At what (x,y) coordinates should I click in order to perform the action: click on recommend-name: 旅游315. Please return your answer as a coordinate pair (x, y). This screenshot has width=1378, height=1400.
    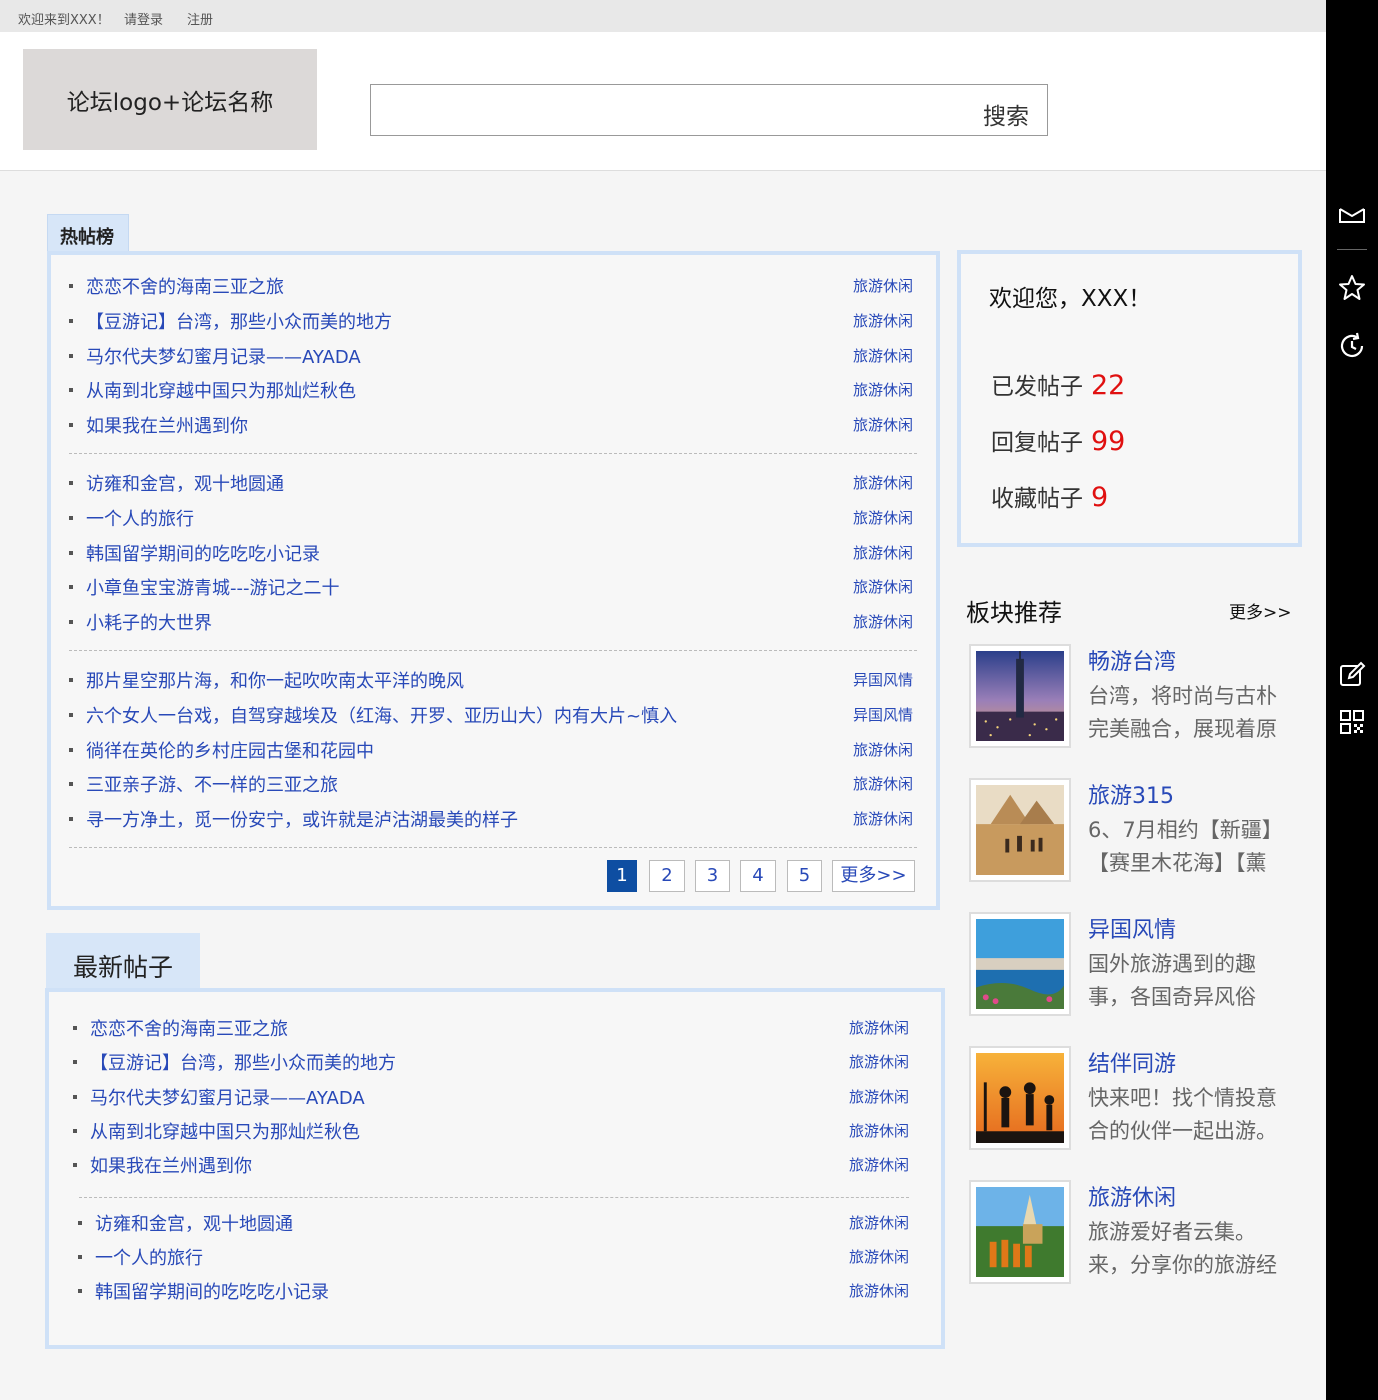
    Looking at the image, I should click on (1131, 794).